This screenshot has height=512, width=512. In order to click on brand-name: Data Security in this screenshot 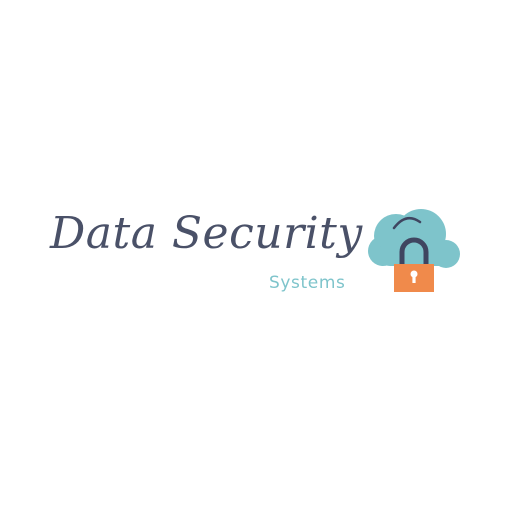, I will do `click(206, 233)`.